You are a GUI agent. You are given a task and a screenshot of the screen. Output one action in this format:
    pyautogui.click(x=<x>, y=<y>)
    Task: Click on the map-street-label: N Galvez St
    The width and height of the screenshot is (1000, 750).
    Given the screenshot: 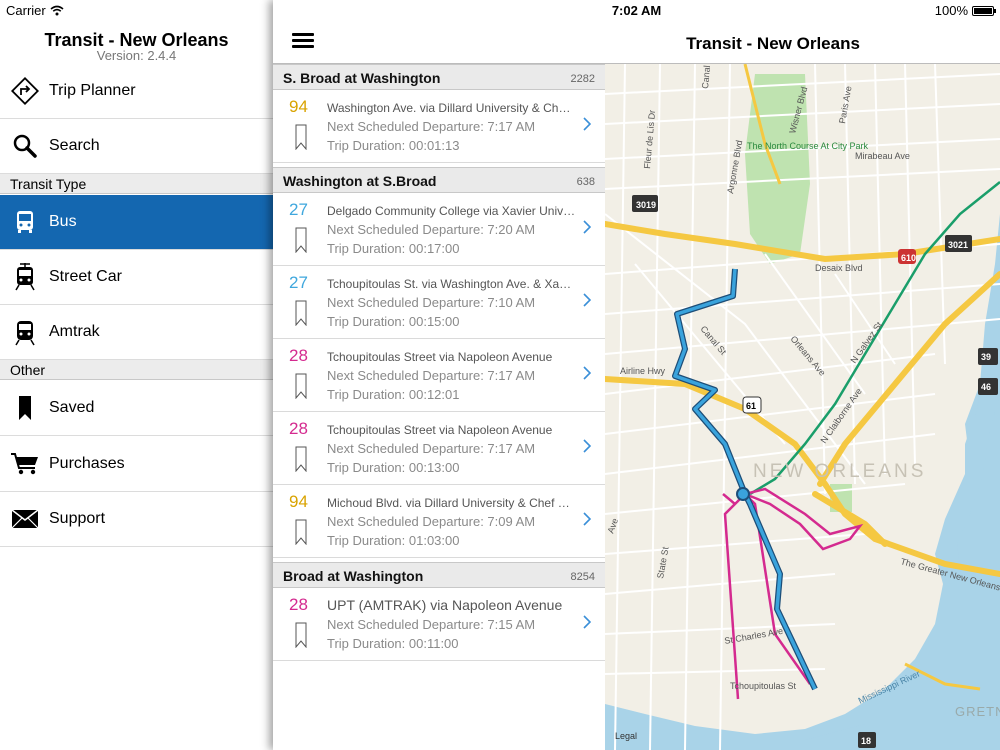 What is the action you would take?
    pyautogui.click(x=866, y=342)
    